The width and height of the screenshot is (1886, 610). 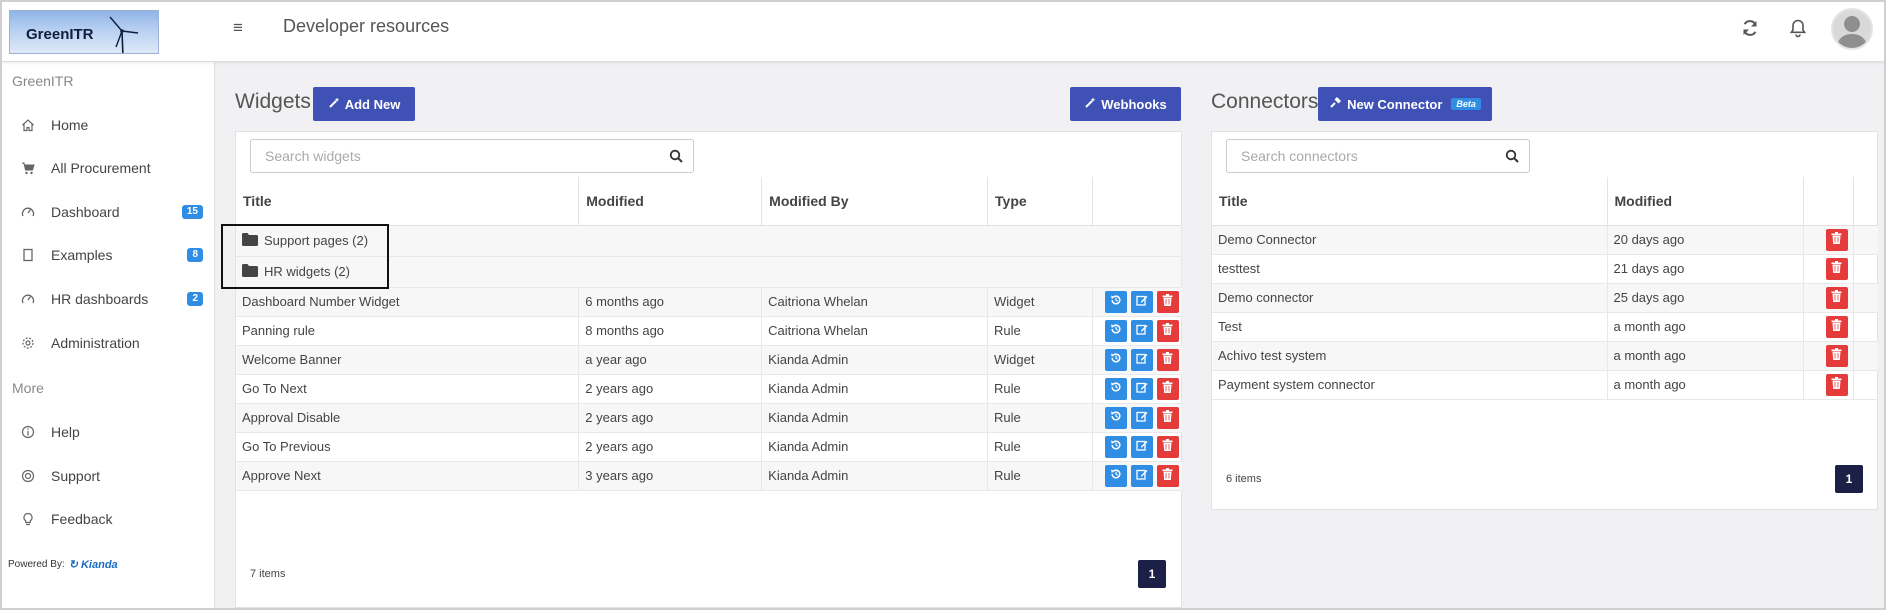 What do you see at coordinates (107, 343) in the screenshot?
I see `sidebar-item-administration: Administration` at bounding box center [107, 343].